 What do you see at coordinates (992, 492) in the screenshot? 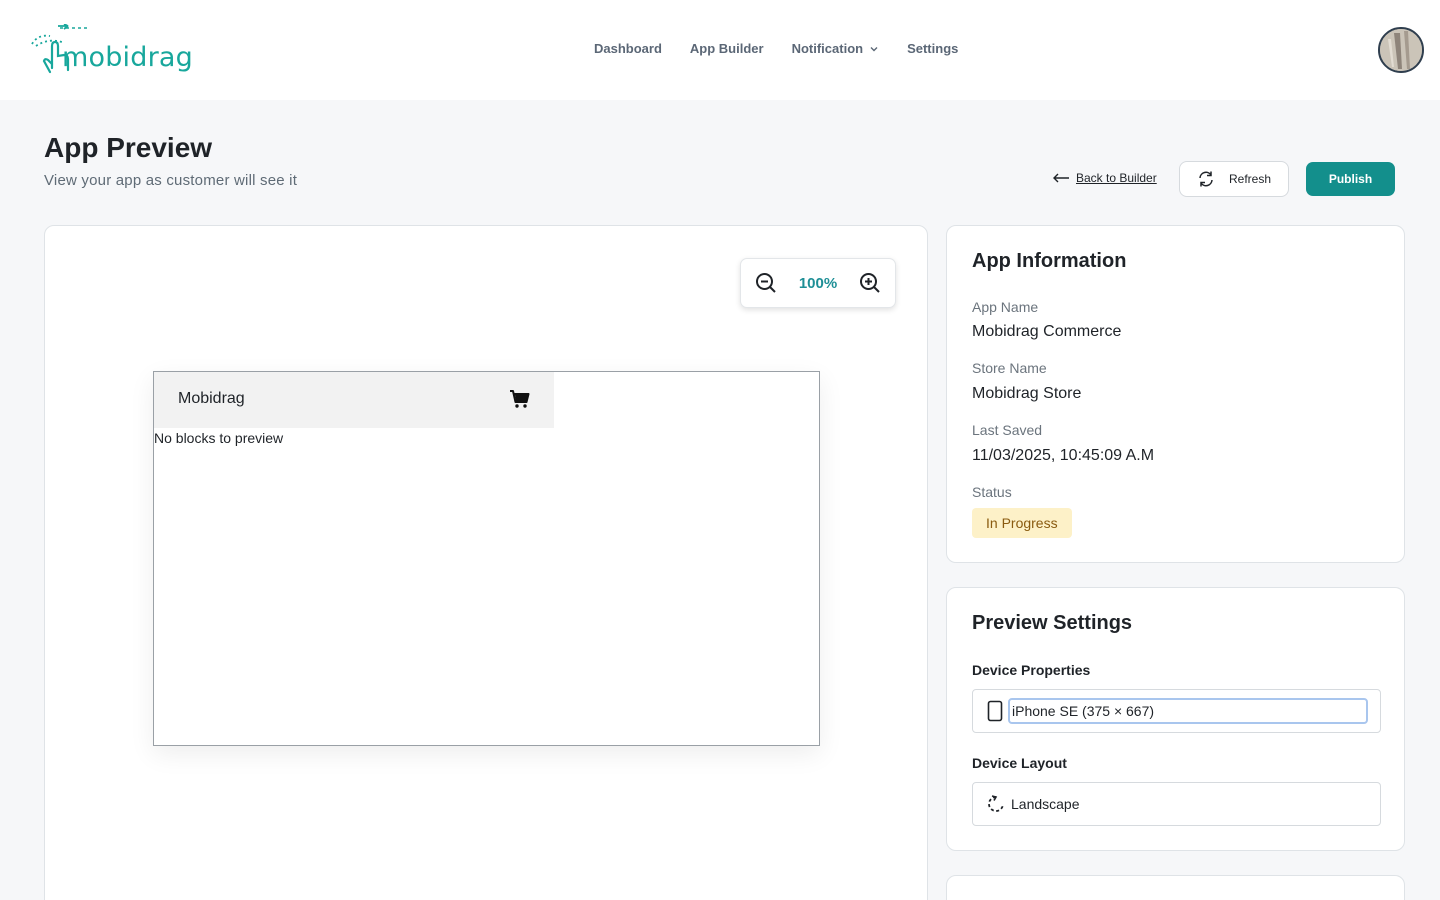
I see `status-label: Status` at bounding box center [992, 492].